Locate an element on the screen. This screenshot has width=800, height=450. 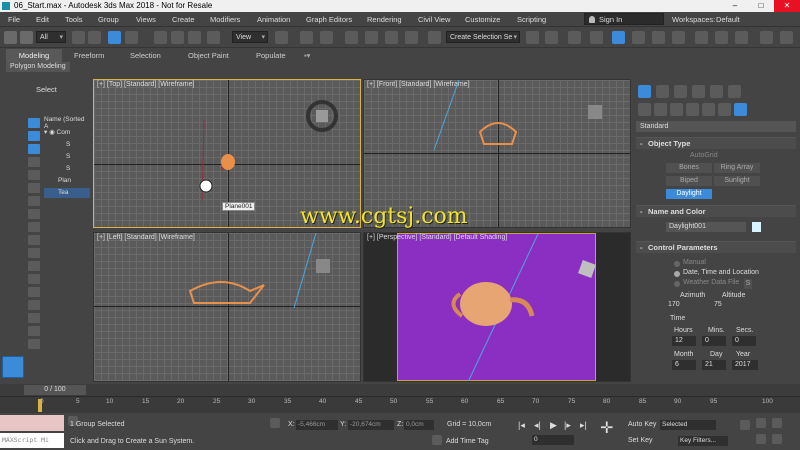
menu-create: Create is located at coordinates (183, 19).